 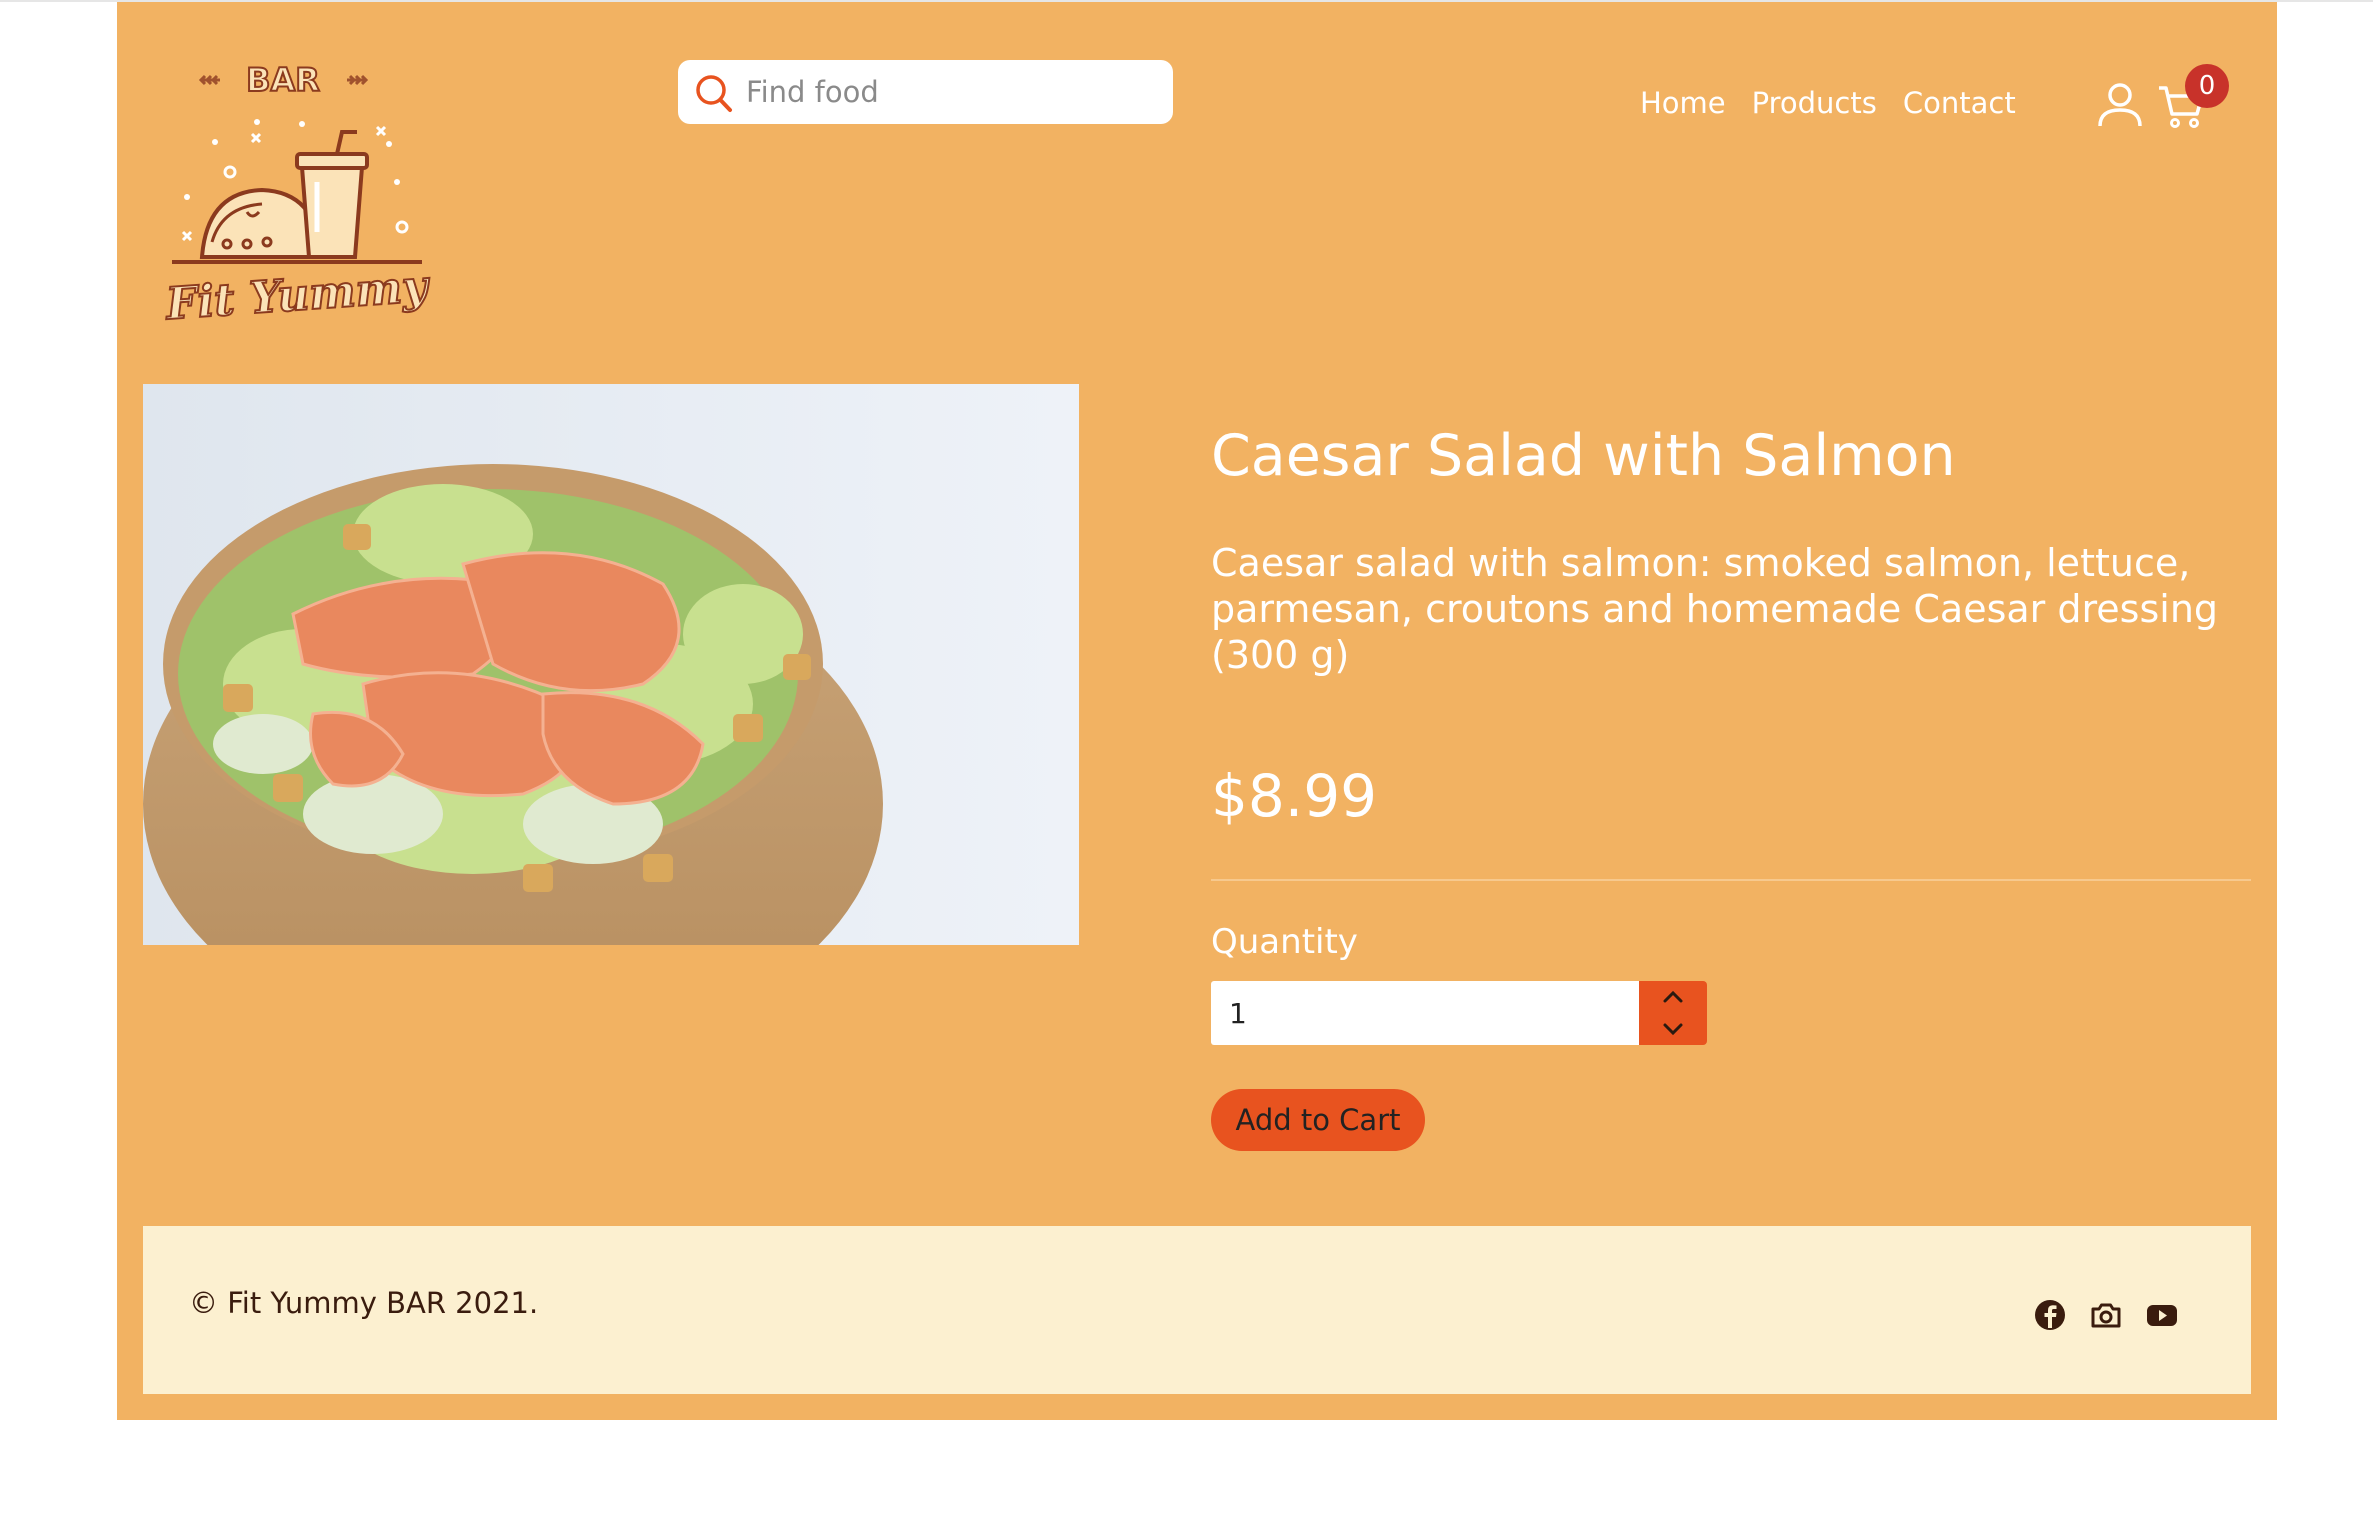 I want to click on product-title: Caesar Salad with Salmon, so click(x=1583, y=456).